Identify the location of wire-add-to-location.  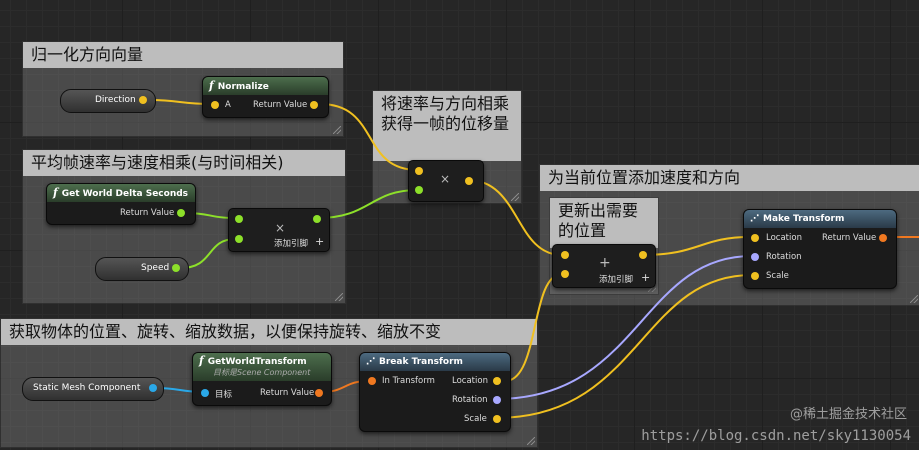
(696, 246).